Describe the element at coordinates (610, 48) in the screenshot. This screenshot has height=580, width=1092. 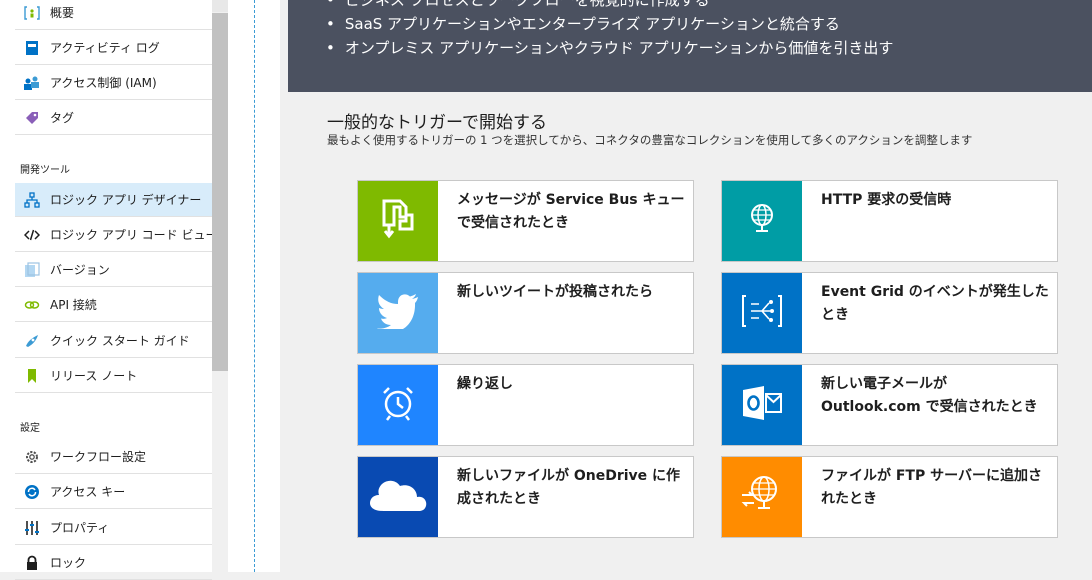
I see `intro-bullet: オンプレミス アプリケーションやクラウド アプリケーションから価値を引き出す` at that location.